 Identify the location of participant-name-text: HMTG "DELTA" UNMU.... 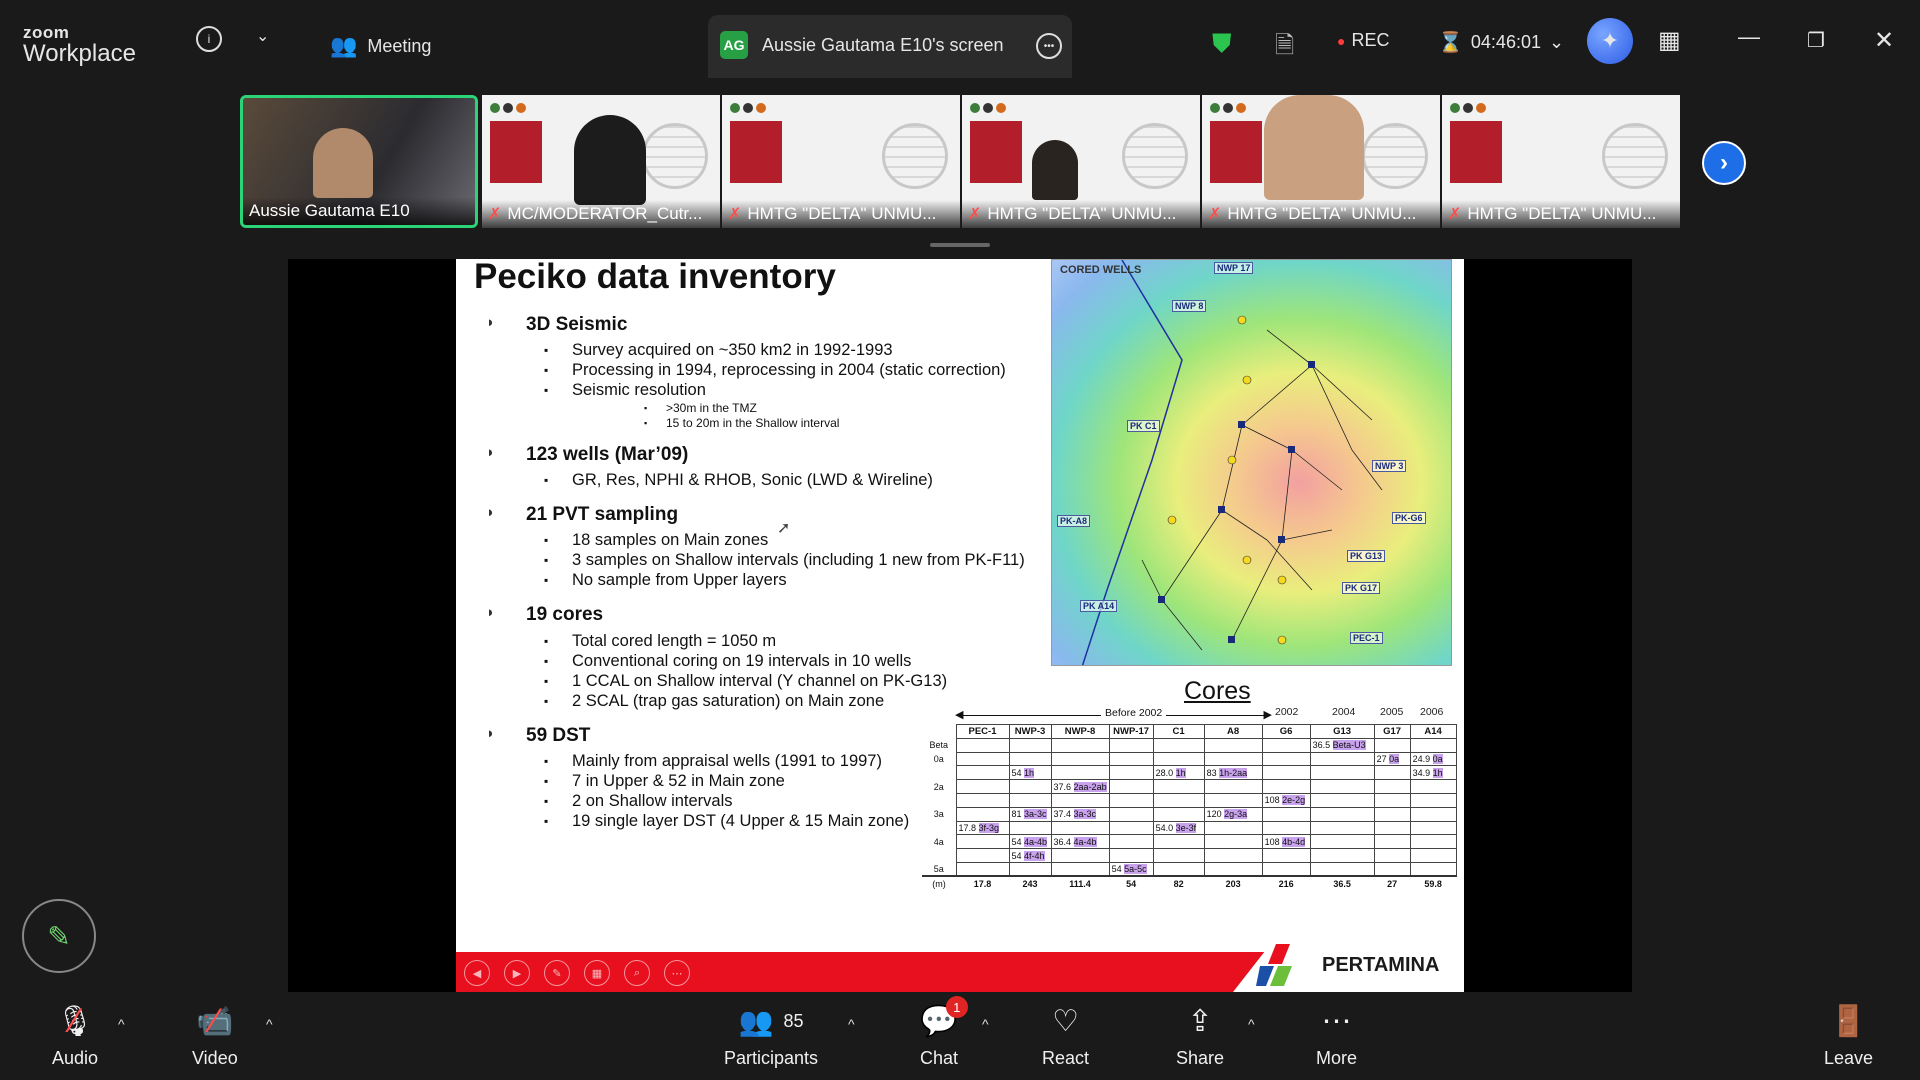
(842, 213).